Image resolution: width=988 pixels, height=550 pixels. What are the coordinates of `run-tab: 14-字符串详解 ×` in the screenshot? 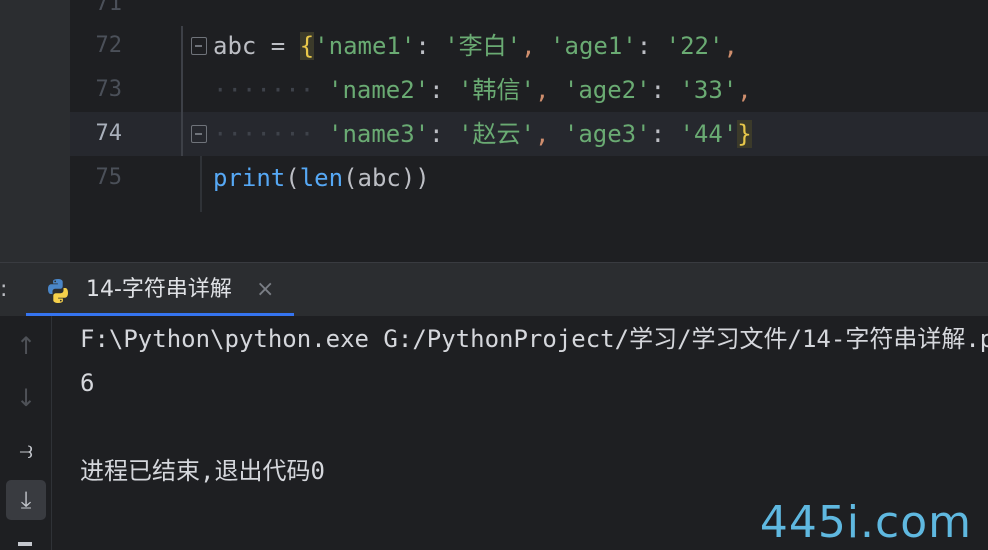 It's located at (160, 290).